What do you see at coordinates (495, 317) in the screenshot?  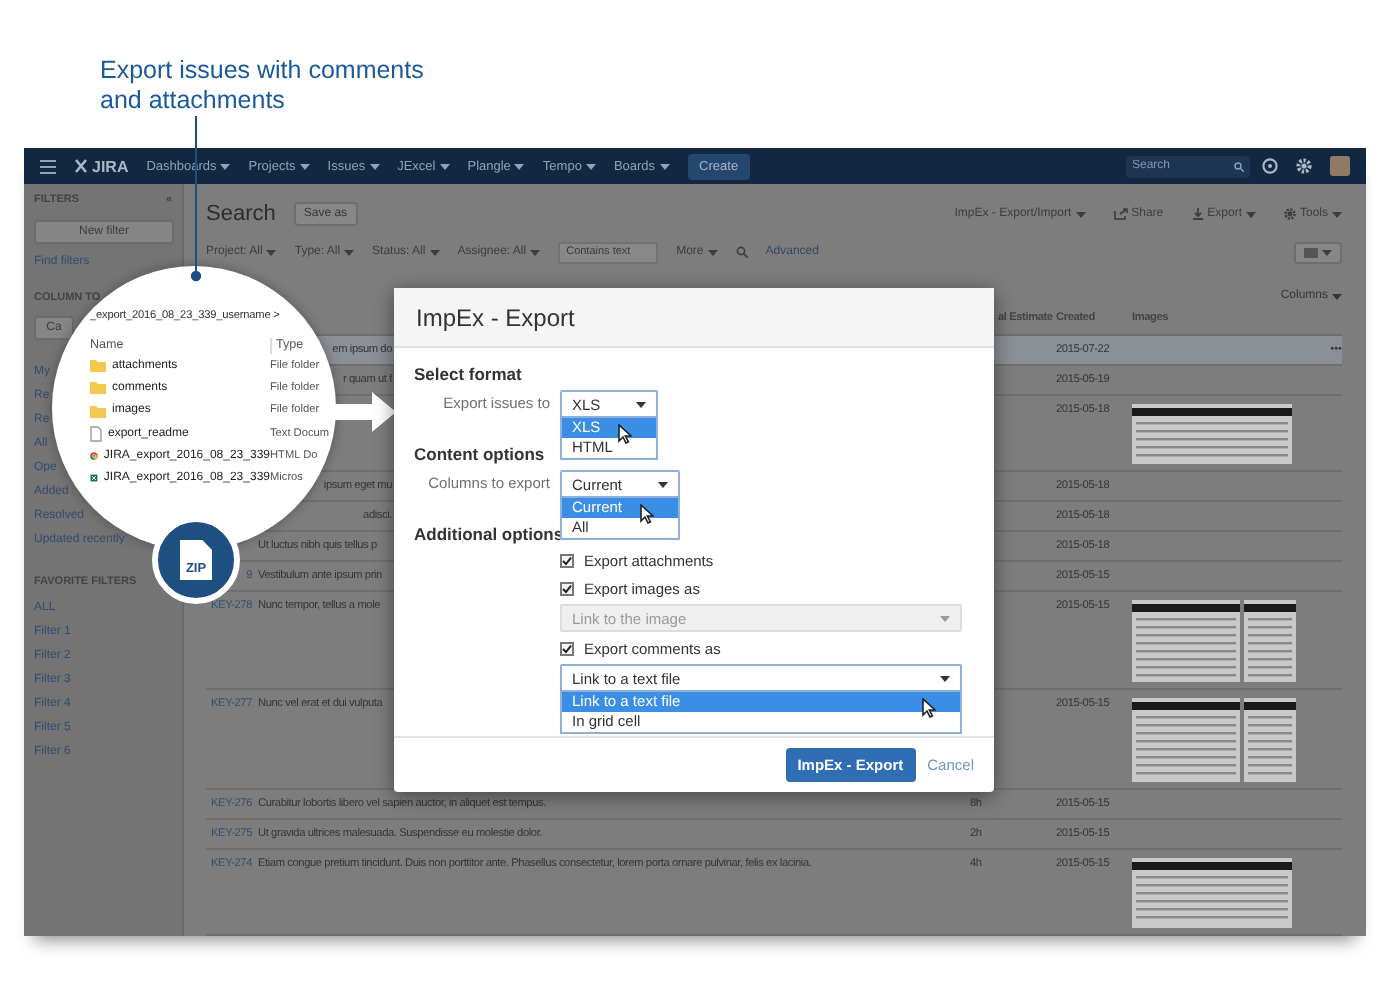 I see `dialog-title: ImpEx - Export` at bounding box center [495, 317].